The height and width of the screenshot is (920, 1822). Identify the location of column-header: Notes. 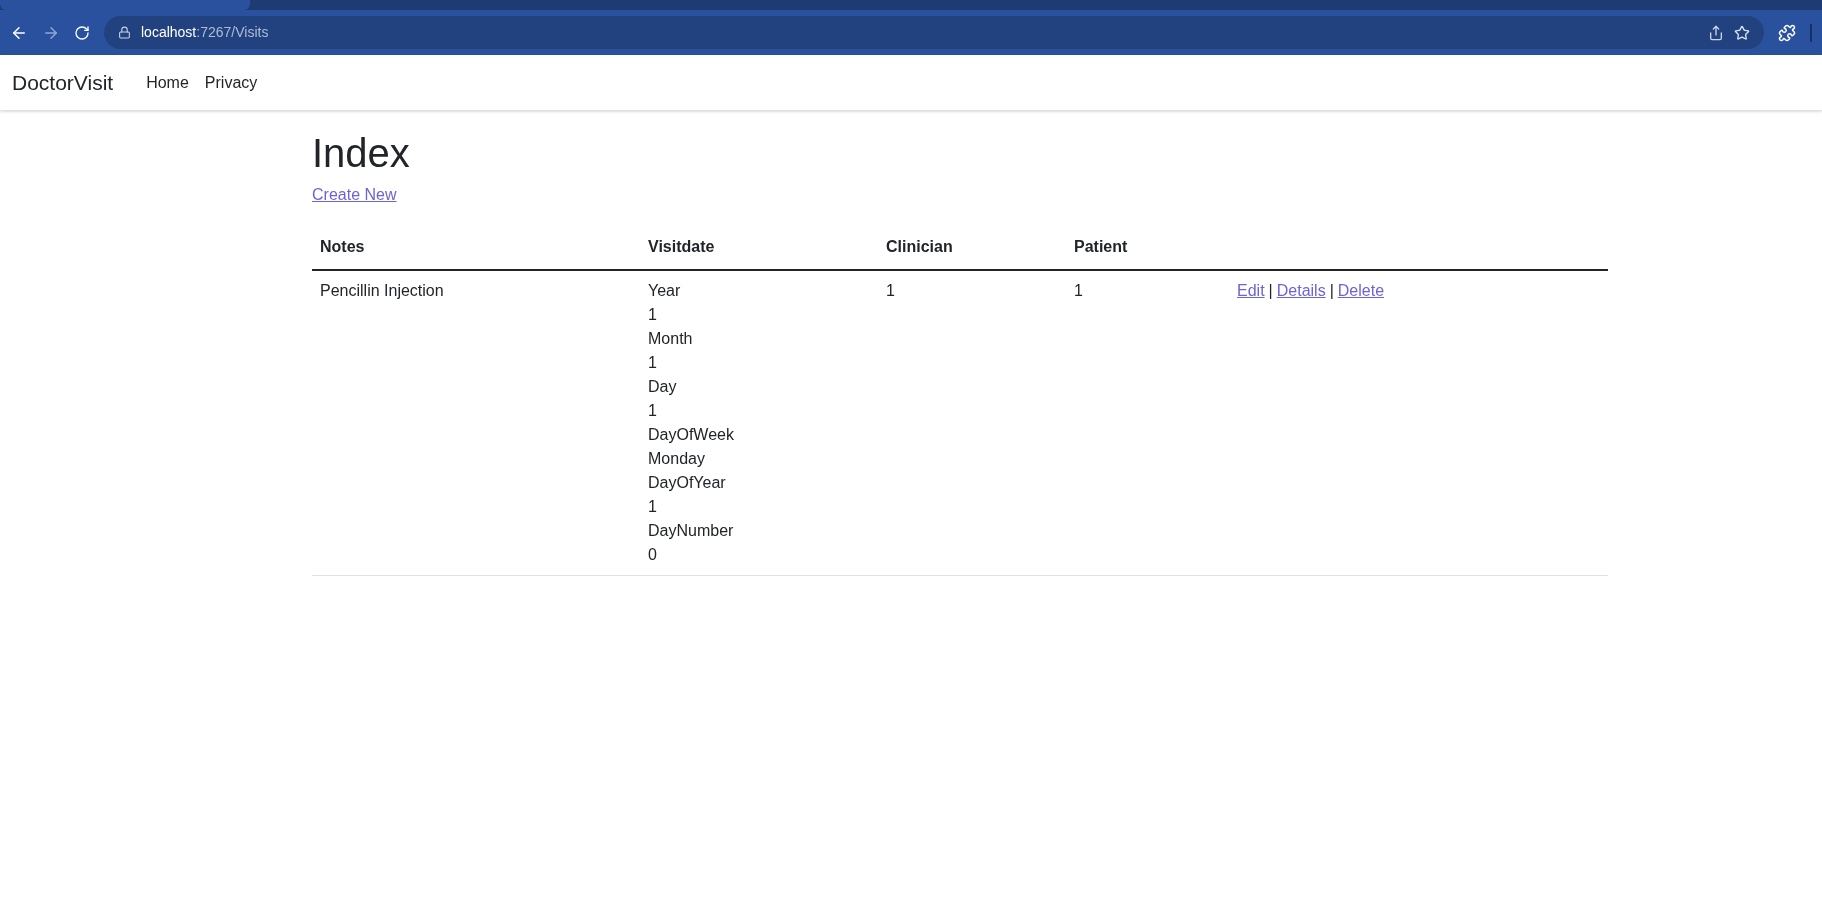
(476, 247).